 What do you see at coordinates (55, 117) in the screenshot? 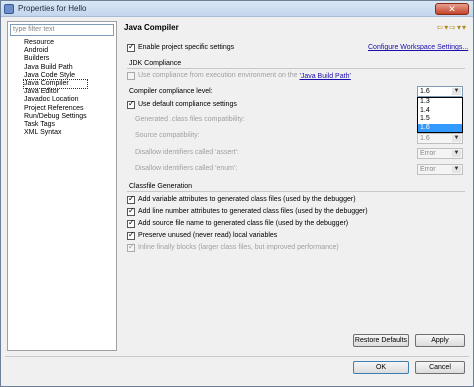
I see `sidebar-item-run-debug-settings: Run/Debug Settings` at bounding box center [55, 117].